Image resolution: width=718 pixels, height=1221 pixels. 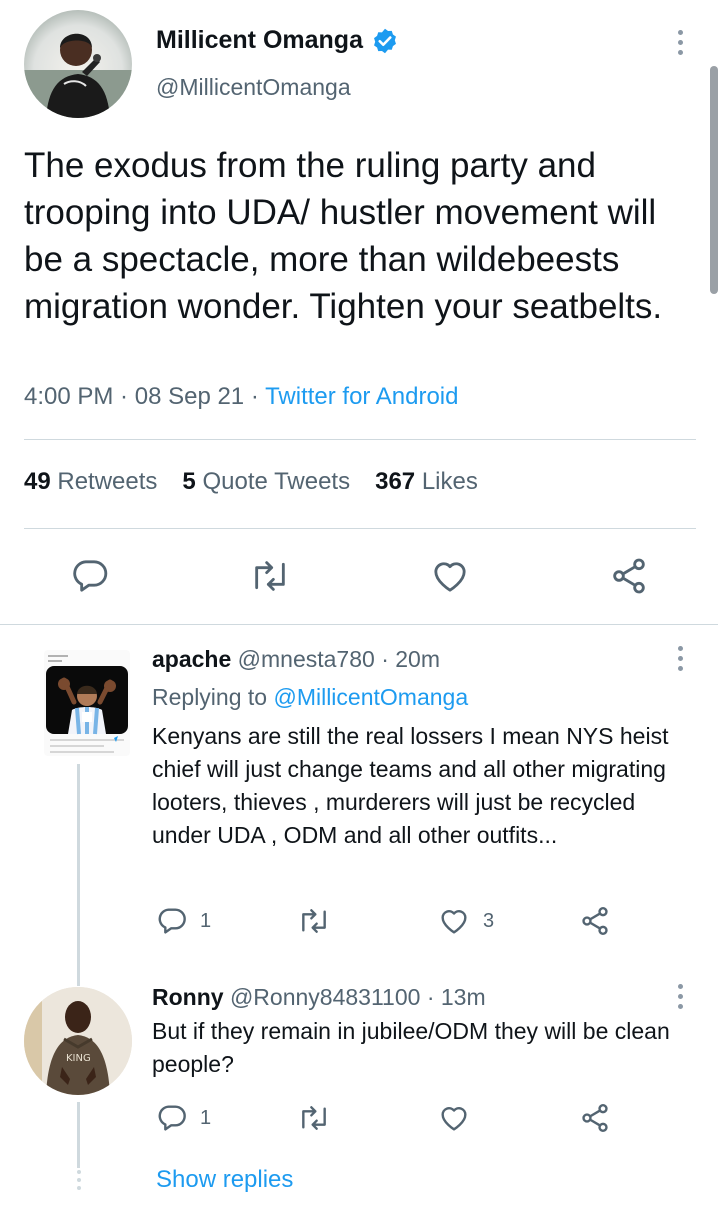 I want to click on avatar-photo: KING, so click(x=78, y=1041).